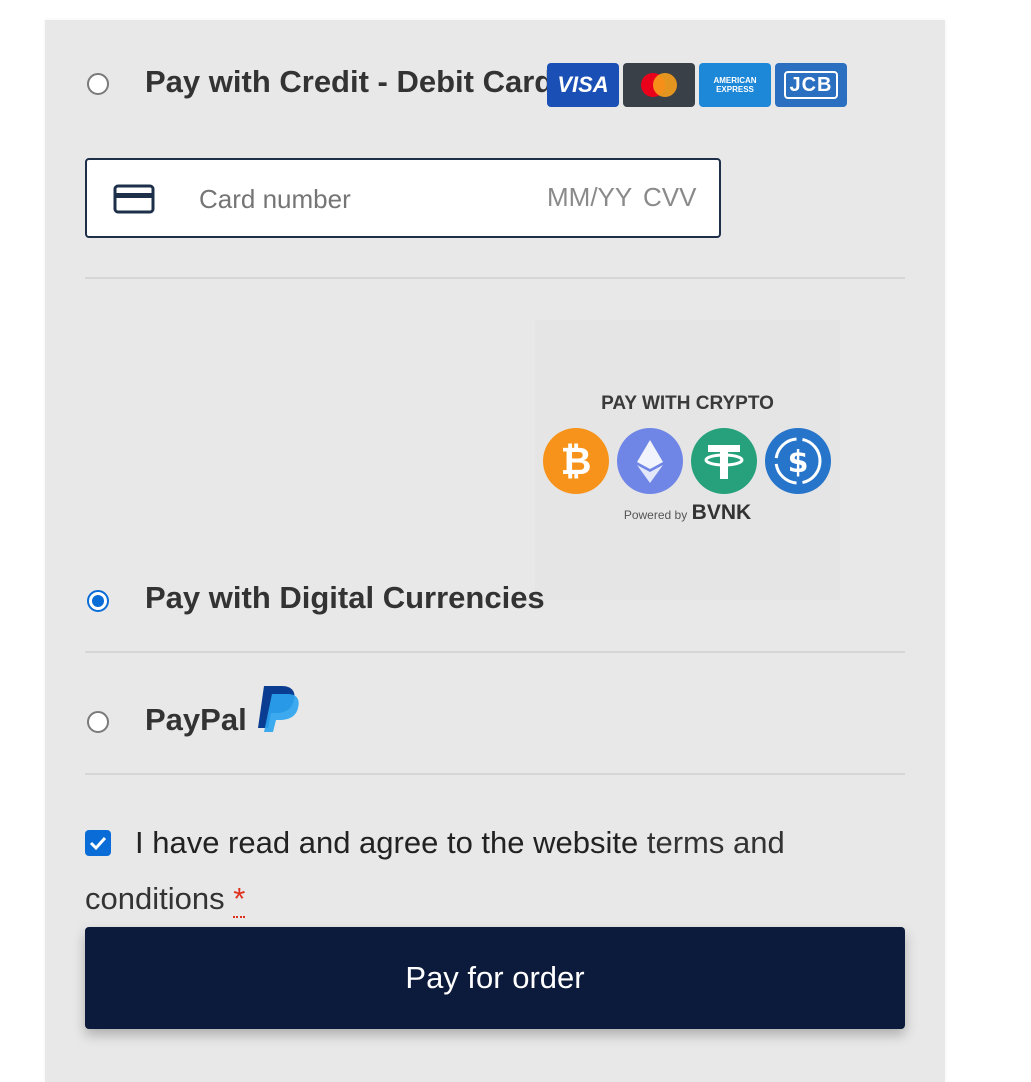 The height and width of the screenshot is (1082, 1031). What do you see at coordinates (735, 85) in the screenshot?
I see `amex-logo: AMERICAN EXPRESS` at bounding box center [735, 85].